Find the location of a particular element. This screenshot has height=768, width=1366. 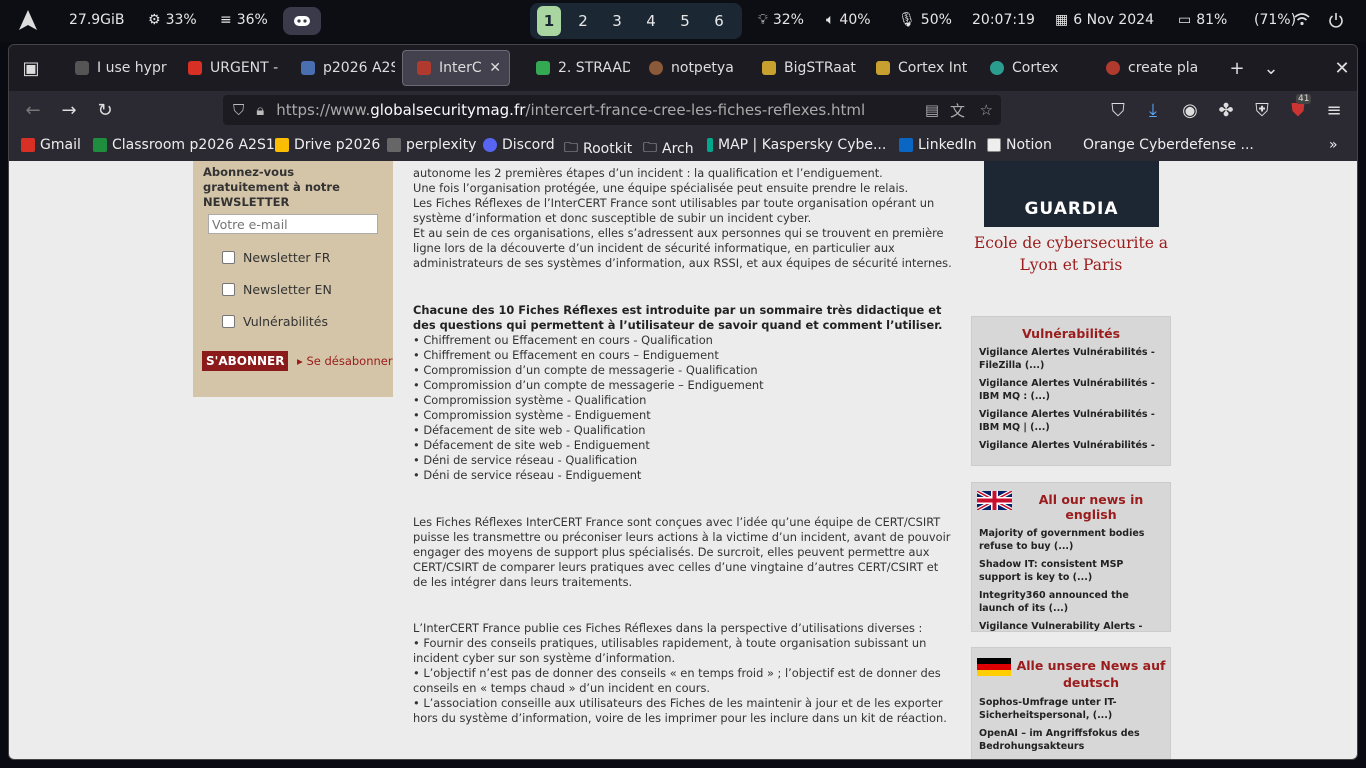

list-item: • Compromission système - Endiguement is located at coordinates (532, 415).